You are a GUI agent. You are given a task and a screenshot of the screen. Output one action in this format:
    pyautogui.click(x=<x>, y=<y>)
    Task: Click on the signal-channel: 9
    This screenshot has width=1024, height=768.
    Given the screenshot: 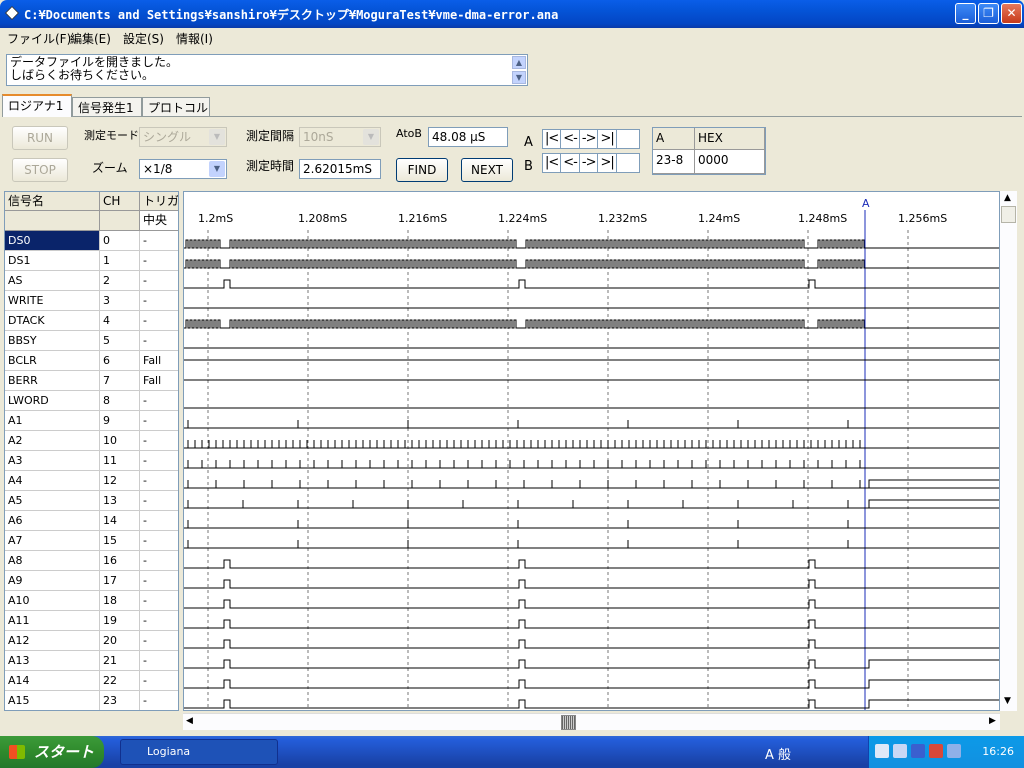 What is the action you would take?
    pyautogui.click(x=120, y=421)
    